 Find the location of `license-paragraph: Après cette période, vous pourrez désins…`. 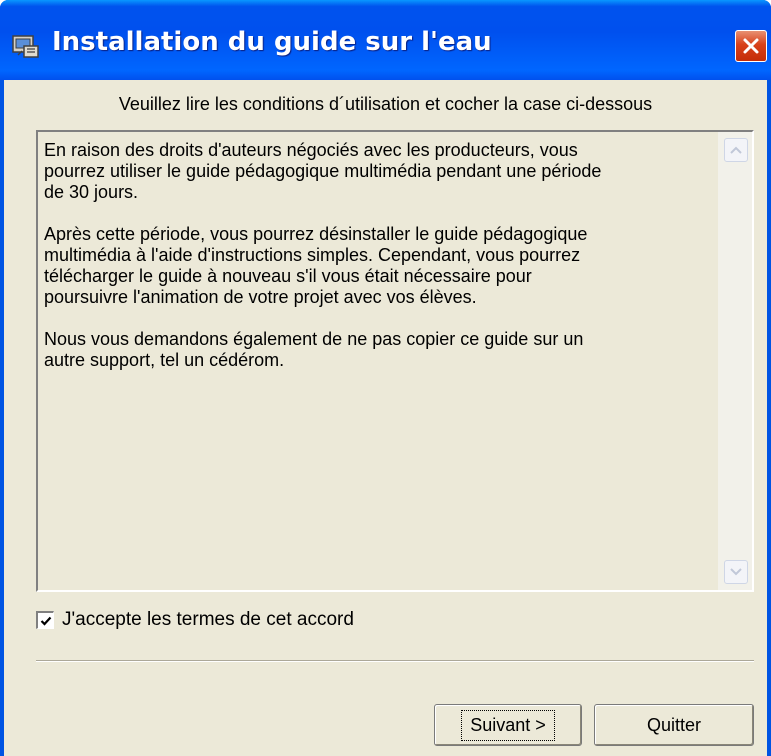

license-paragraph: Après cette période, vous pourrez désins… is located at coordinates (316, 265).